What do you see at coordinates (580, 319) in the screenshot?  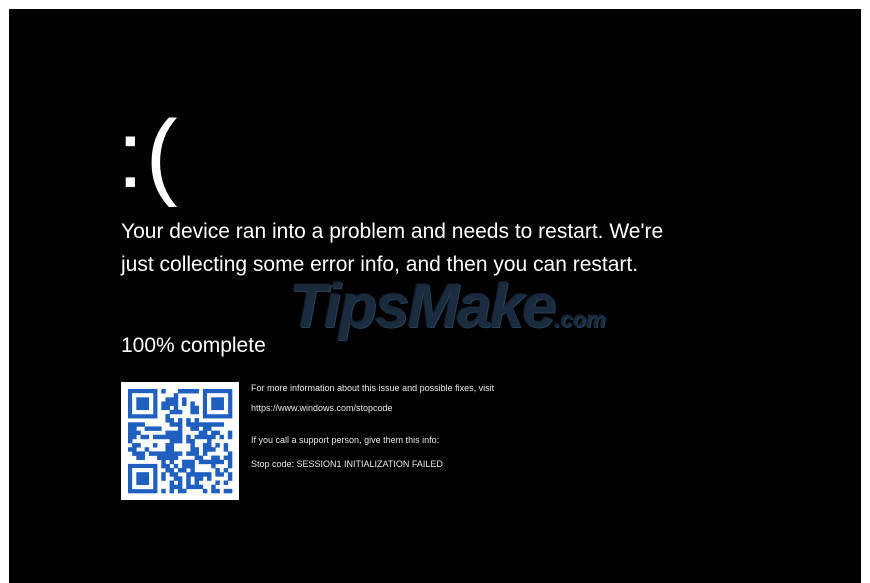 I see `watermark-tld: .com` at bounding box center [580, 319].